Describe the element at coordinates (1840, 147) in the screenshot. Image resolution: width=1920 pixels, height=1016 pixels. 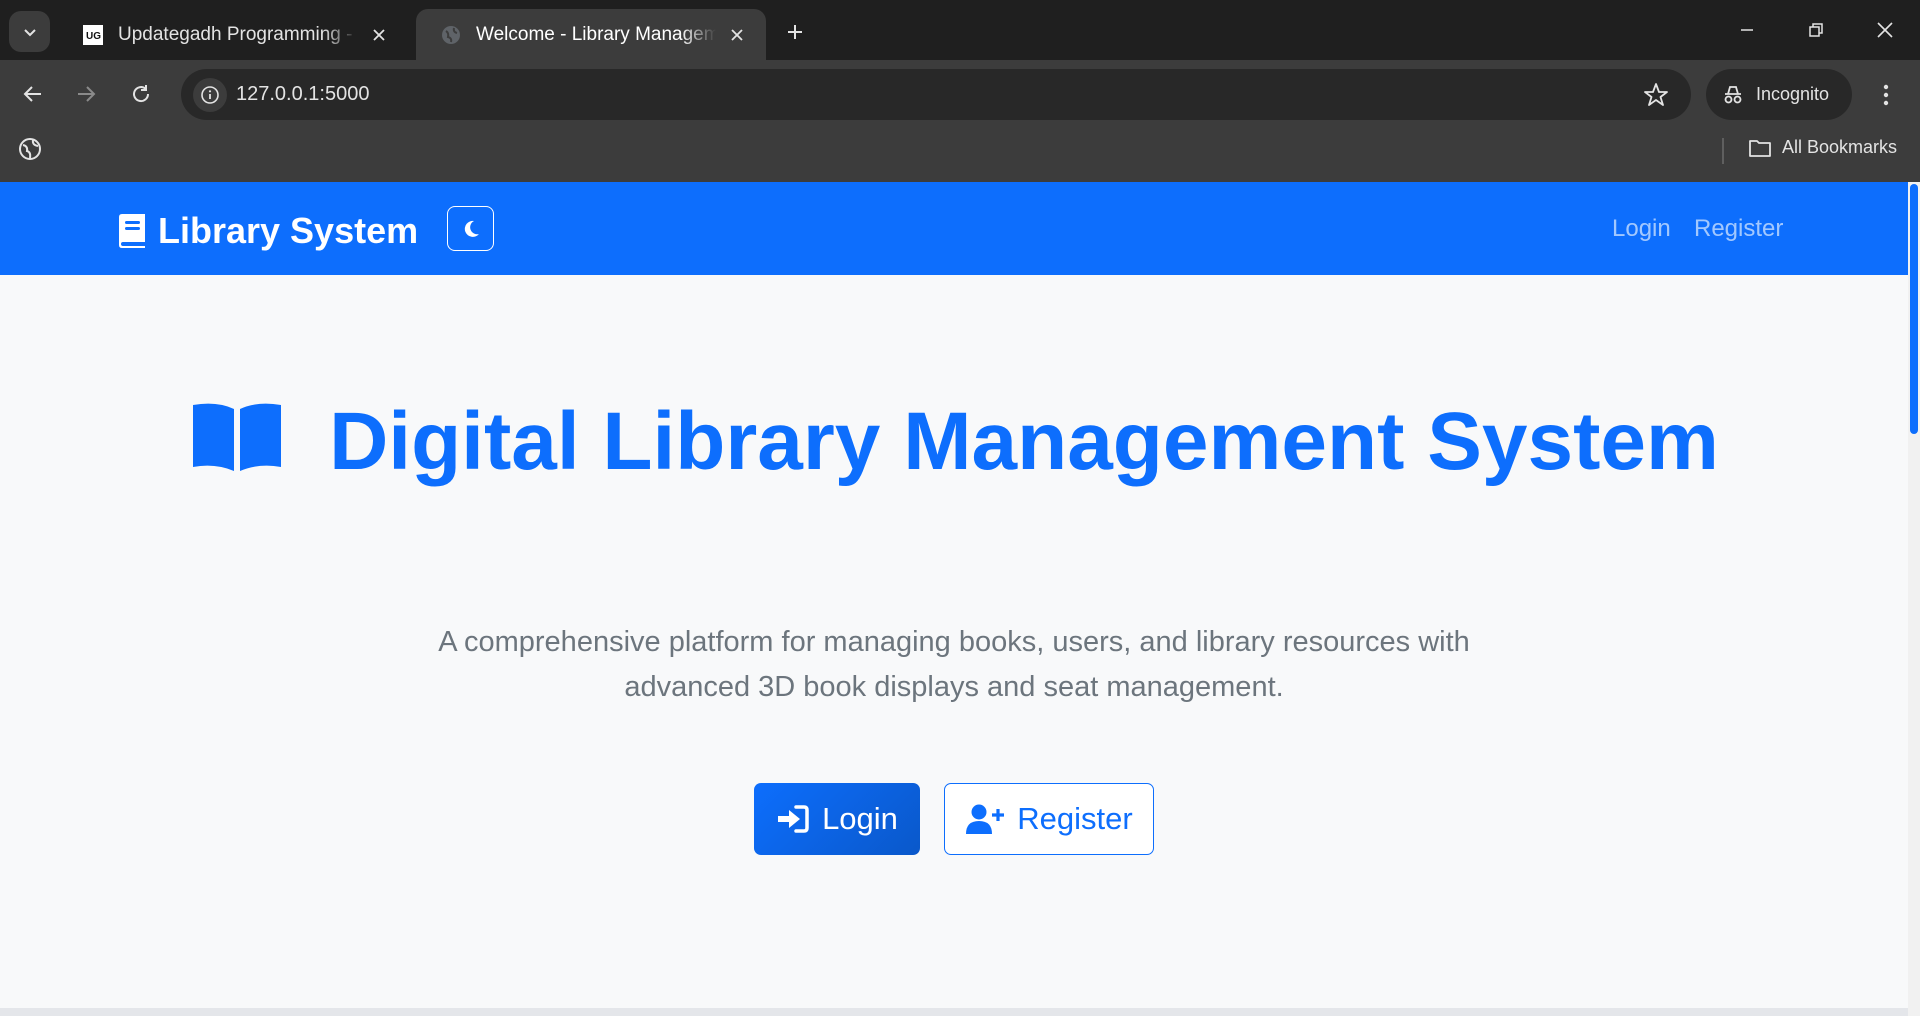
I see `all-bookmarks-label: All Bookmarks` at that location.